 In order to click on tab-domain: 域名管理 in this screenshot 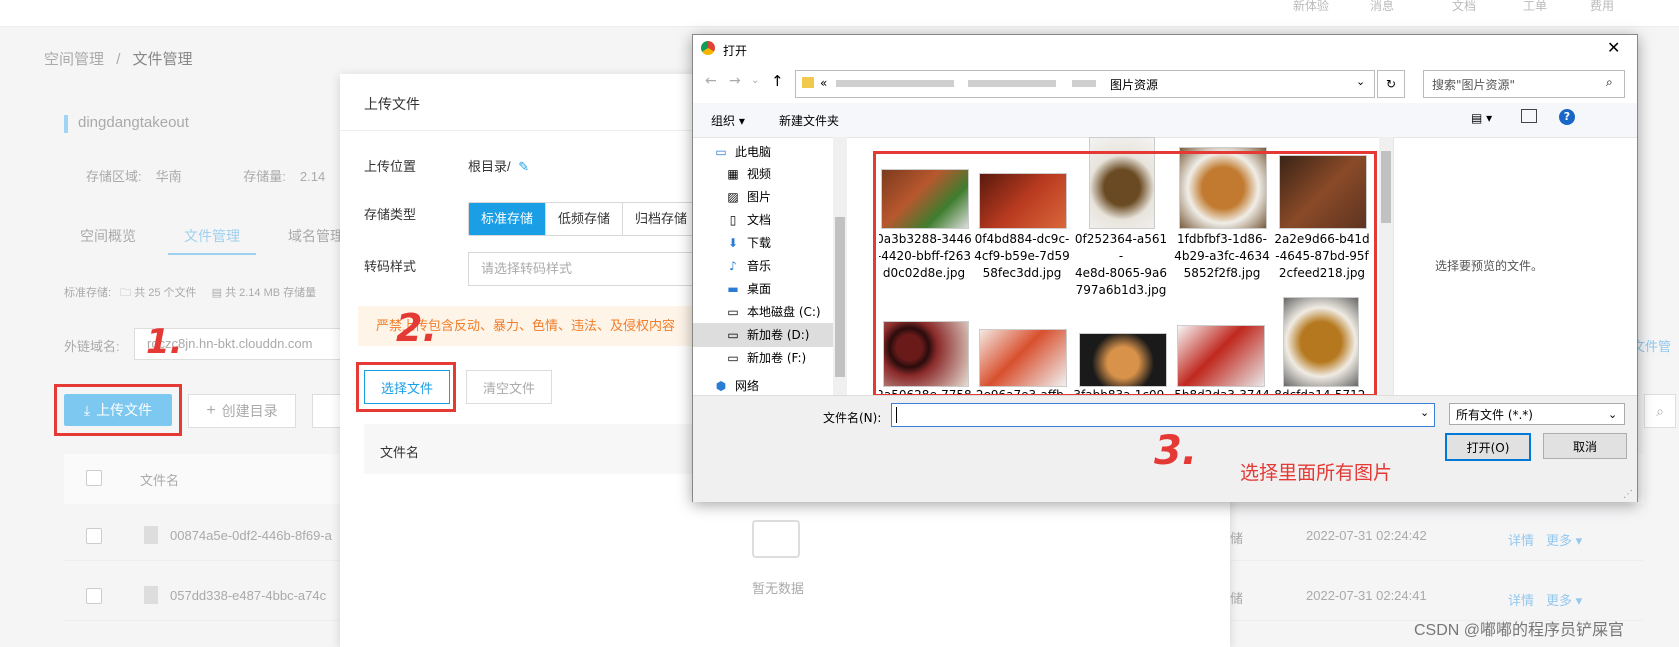, I will do `click(316, 236)`.